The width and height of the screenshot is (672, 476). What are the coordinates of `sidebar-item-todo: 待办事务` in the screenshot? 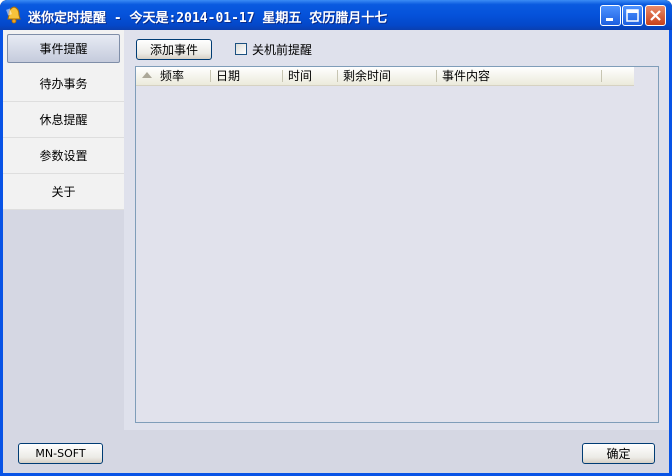 It's located at (63, 84).